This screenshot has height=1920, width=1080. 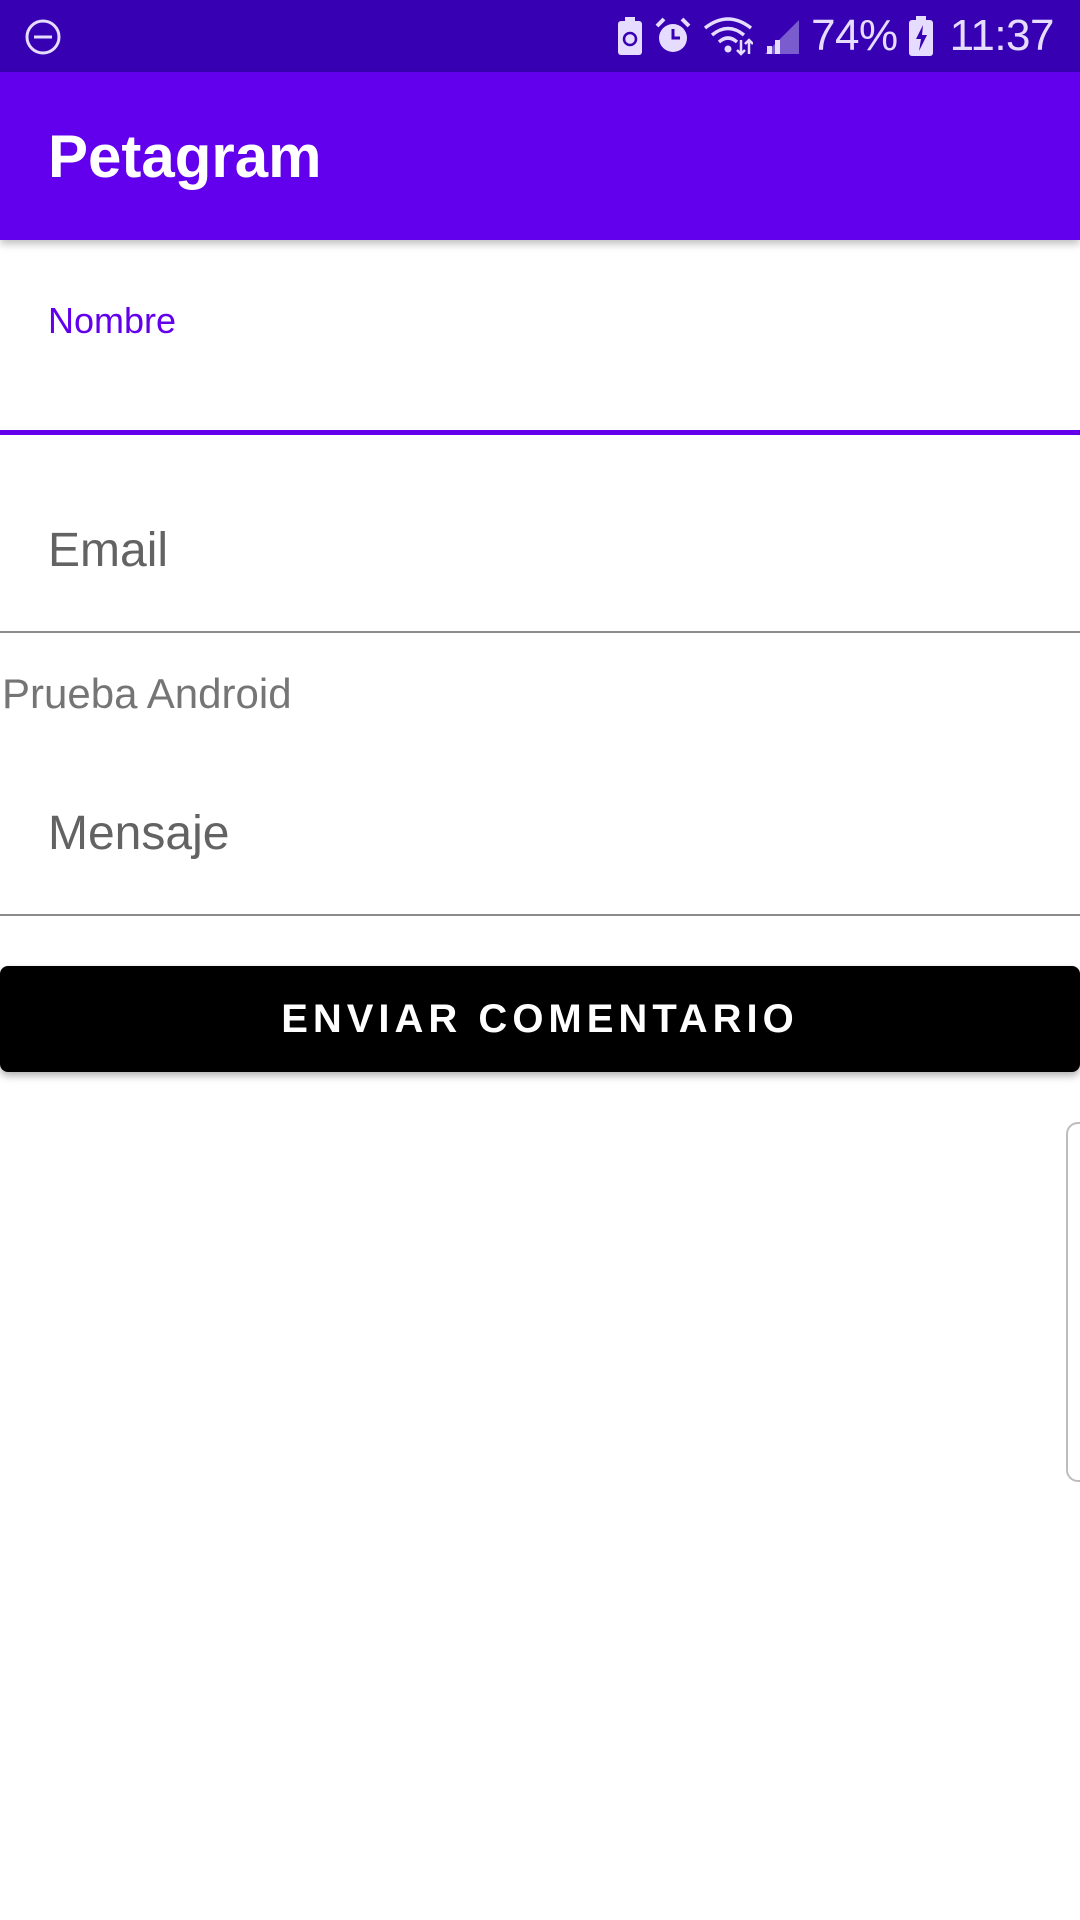 What do you see at coordinates (43, 37) in the screenshot?
I see `do-not-disturb-icon` at bounding box center [43, 37].